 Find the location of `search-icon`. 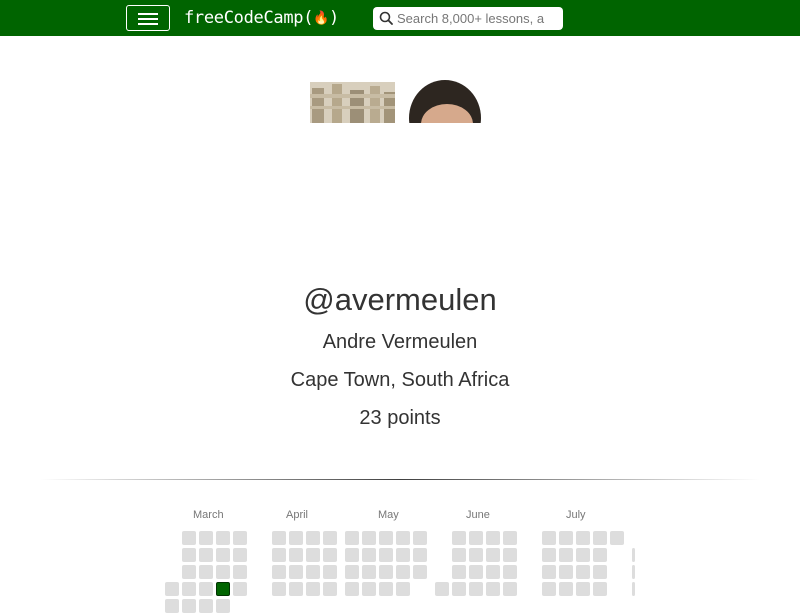

search-icon is located at coordinates (386, 18).